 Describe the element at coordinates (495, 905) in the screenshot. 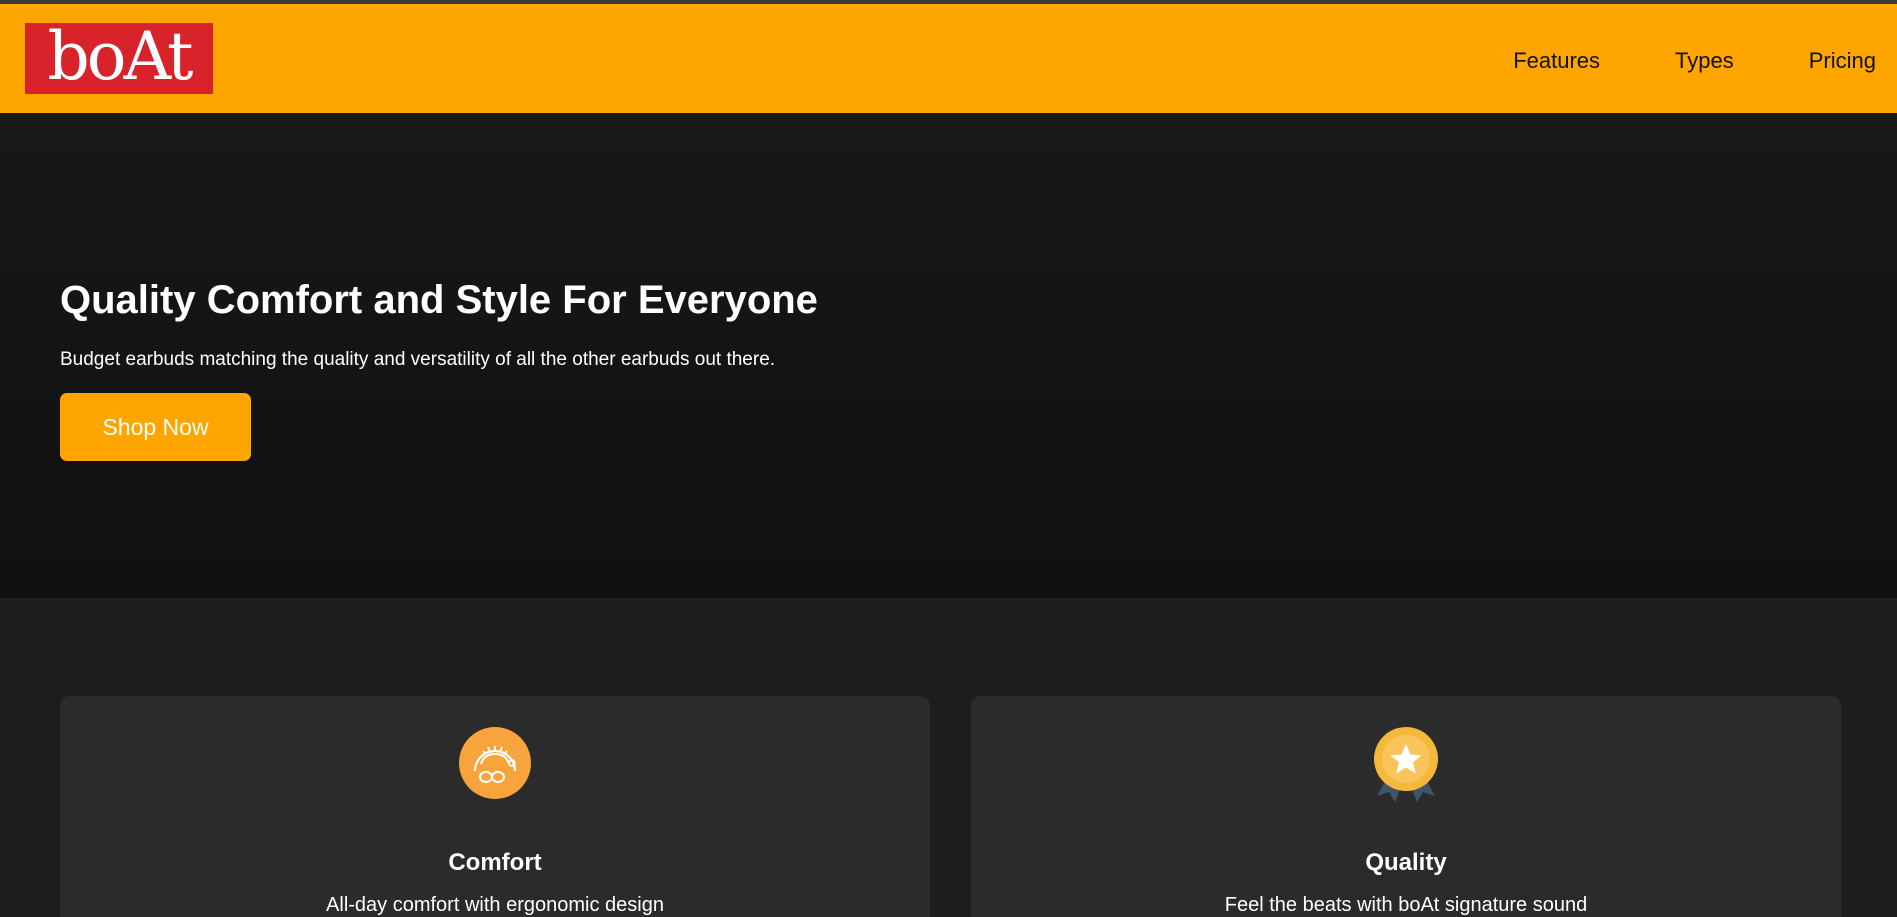

I see `feature-description: All-day comfort with ergonomic design` at that location.